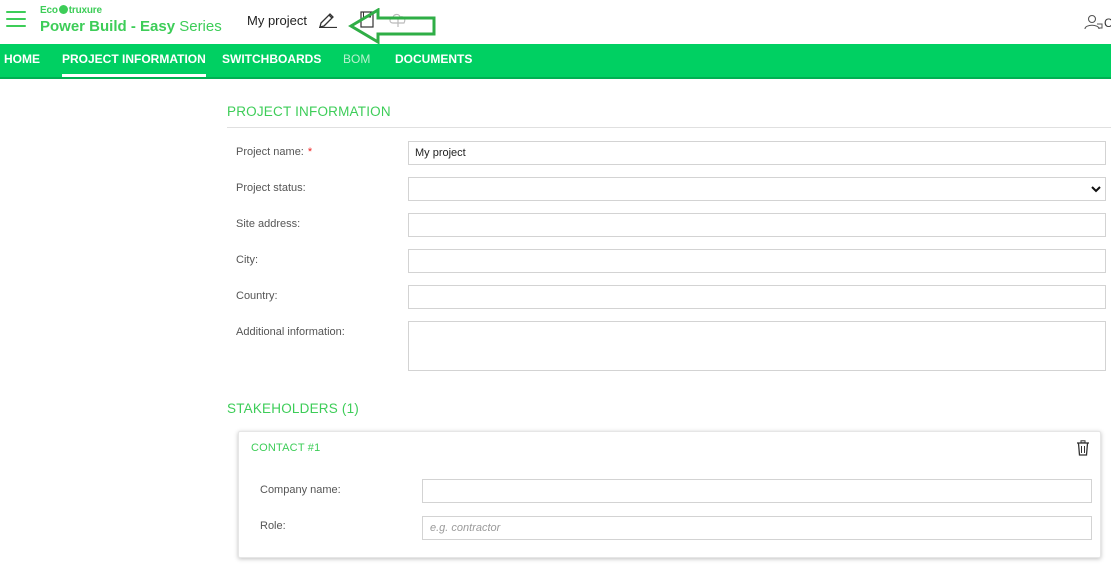  I want to click on contact-card-title: CONTACT #1, so click(286, 448).